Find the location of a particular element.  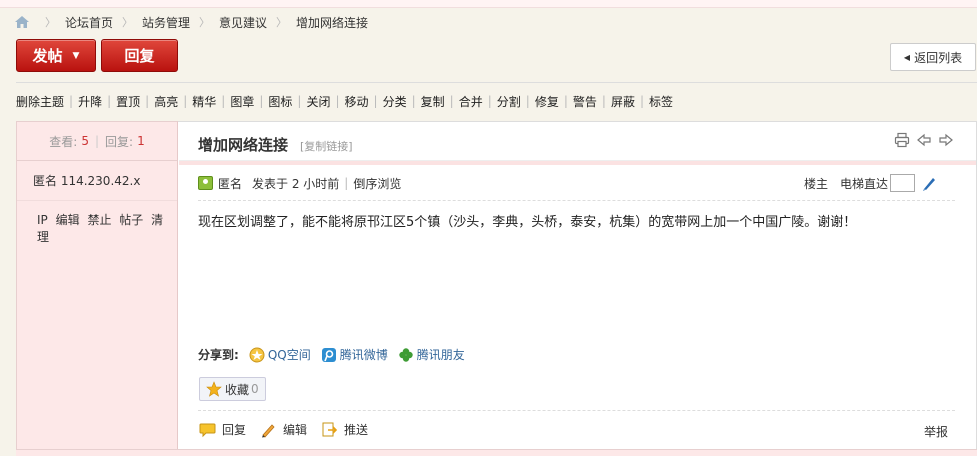

user-icon is located at coordinates (205, 183).